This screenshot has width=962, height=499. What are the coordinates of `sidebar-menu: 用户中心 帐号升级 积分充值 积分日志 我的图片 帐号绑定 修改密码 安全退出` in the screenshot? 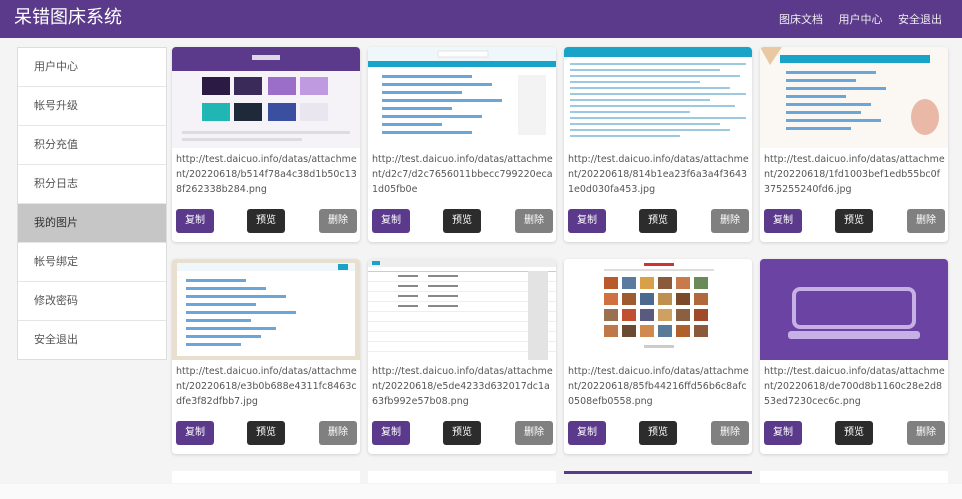 It's located at (92, 203).